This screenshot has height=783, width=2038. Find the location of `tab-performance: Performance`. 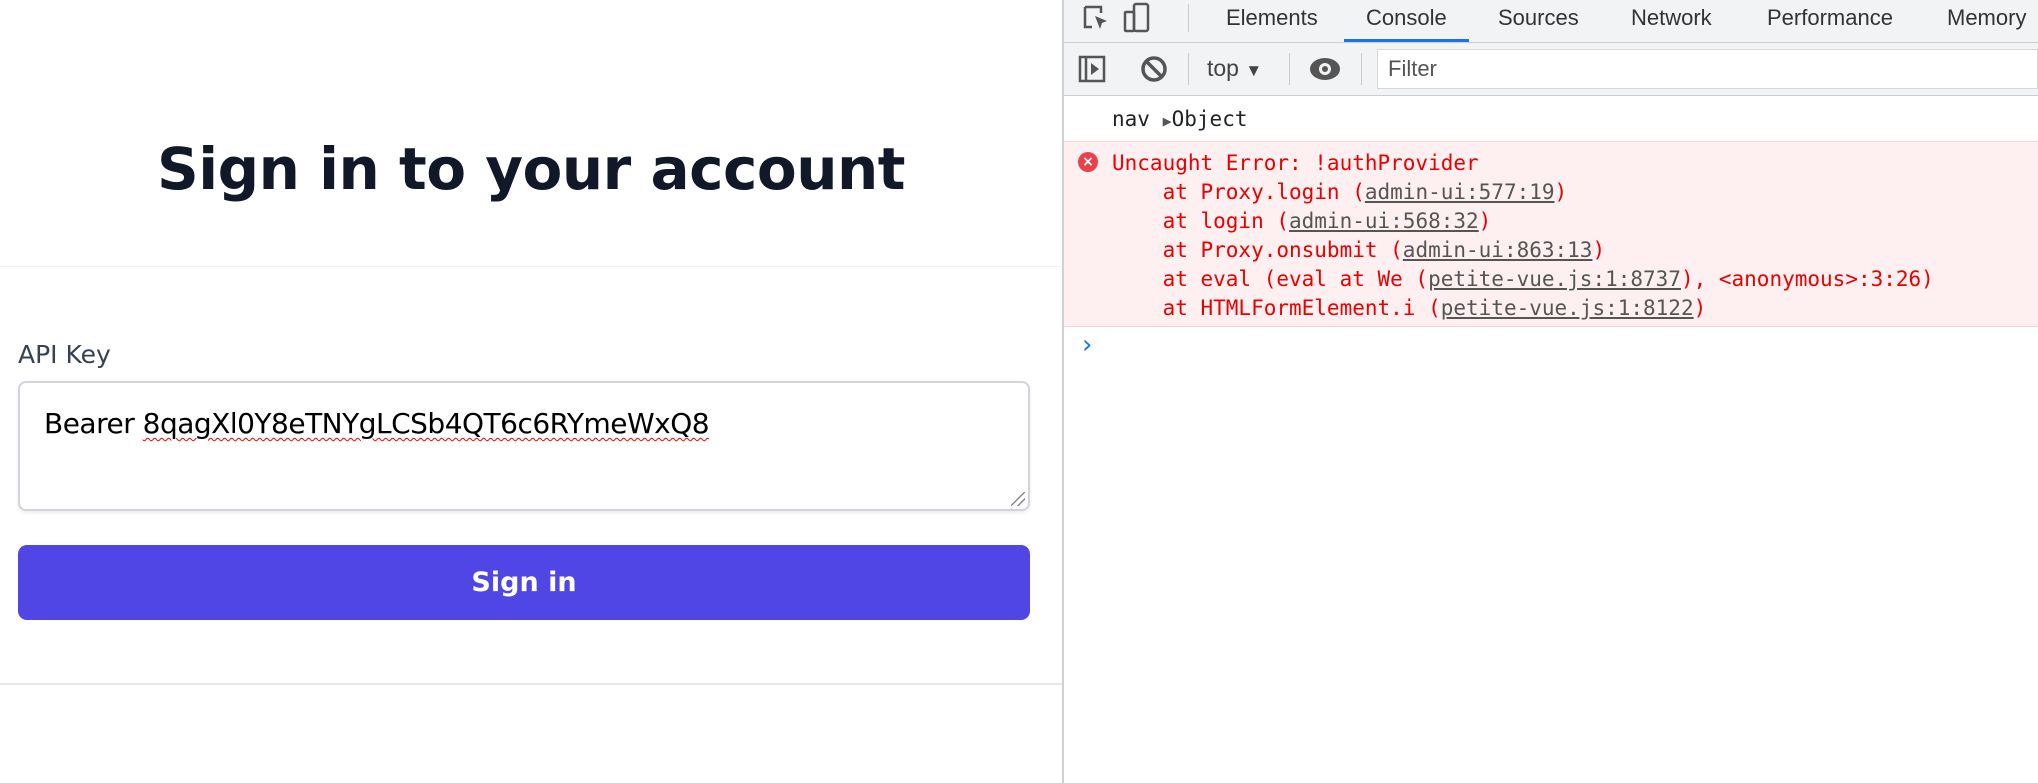

tab-performance: Performance is located at coordinates (1830, 21).